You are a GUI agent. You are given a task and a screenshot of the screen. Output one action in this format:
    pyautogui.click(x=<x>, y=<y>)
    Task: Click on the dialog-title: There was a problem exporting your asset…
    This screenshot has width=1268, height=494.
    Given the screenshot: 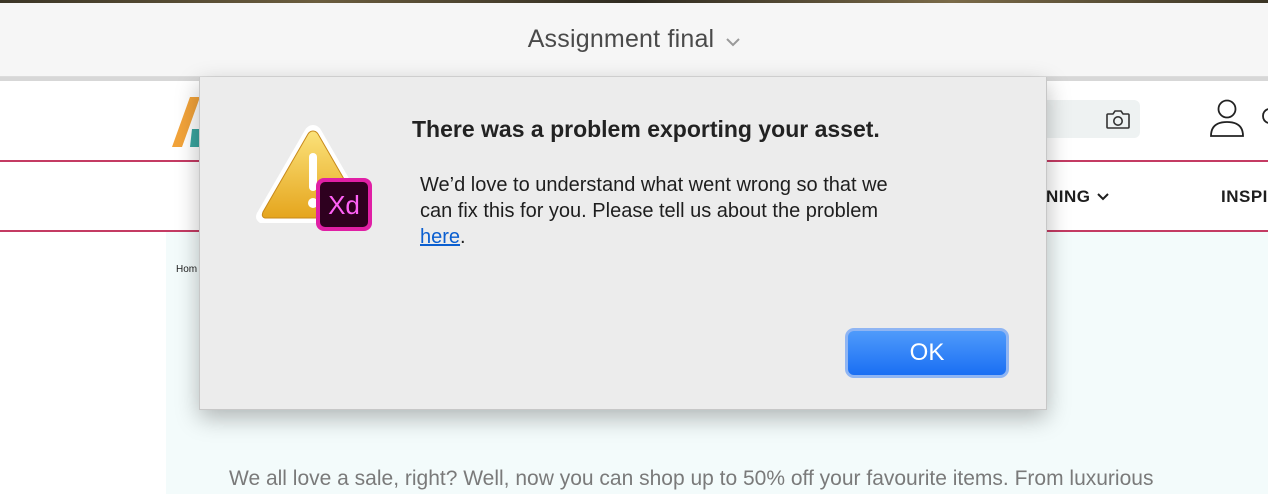 What is the action you would take?
    pyautogui.click(x=646, y=129)
    